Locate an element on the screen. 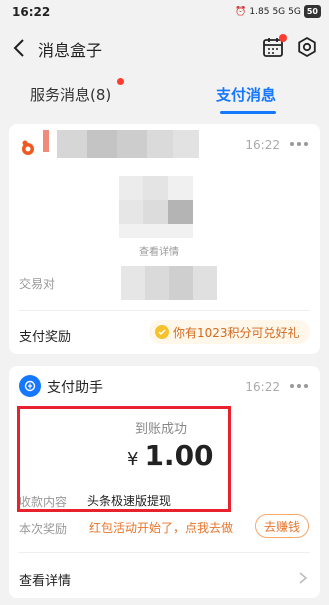 Image resolution: width=329 pixels, height=605 pixels. payment-assistant-icon is located at coordinates (30, 386).